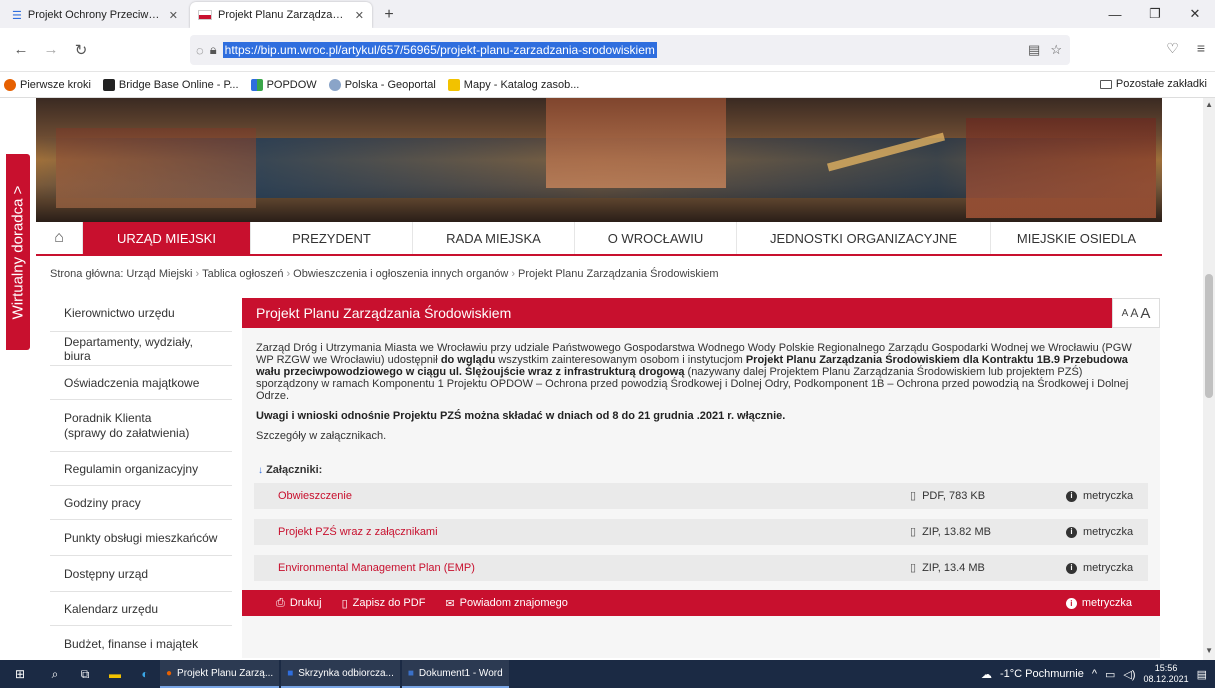 Image resolution: width=1215 pixels, height=688 pixels. I want to click on sidebar-item-departamenty: Departamenty, wydziały, biura, so click(141, 349).